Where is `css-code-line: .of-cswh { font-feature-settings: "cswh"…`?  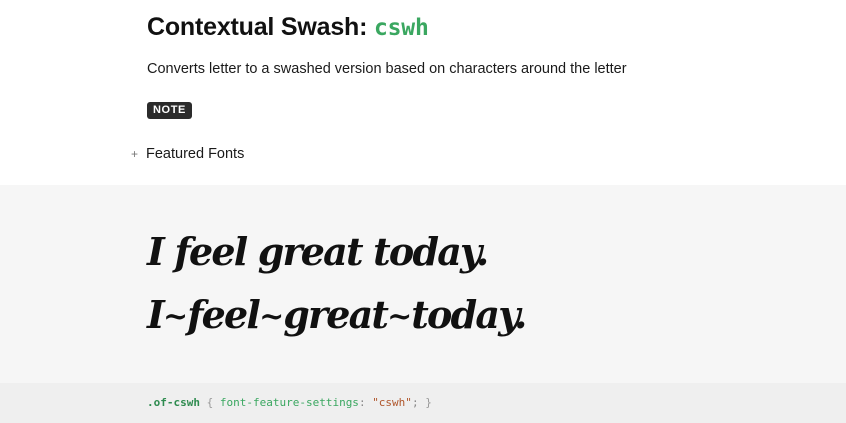 css-code-line: .of-cswh { font-feature-settings: "cswh"… is located at coordinates (289, 403).